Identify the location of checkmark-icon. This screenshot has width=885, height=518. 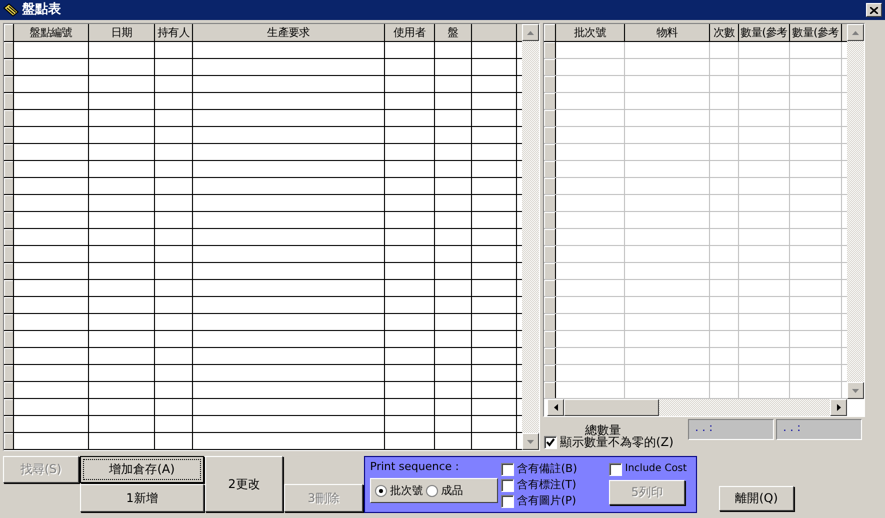
(550, 442).